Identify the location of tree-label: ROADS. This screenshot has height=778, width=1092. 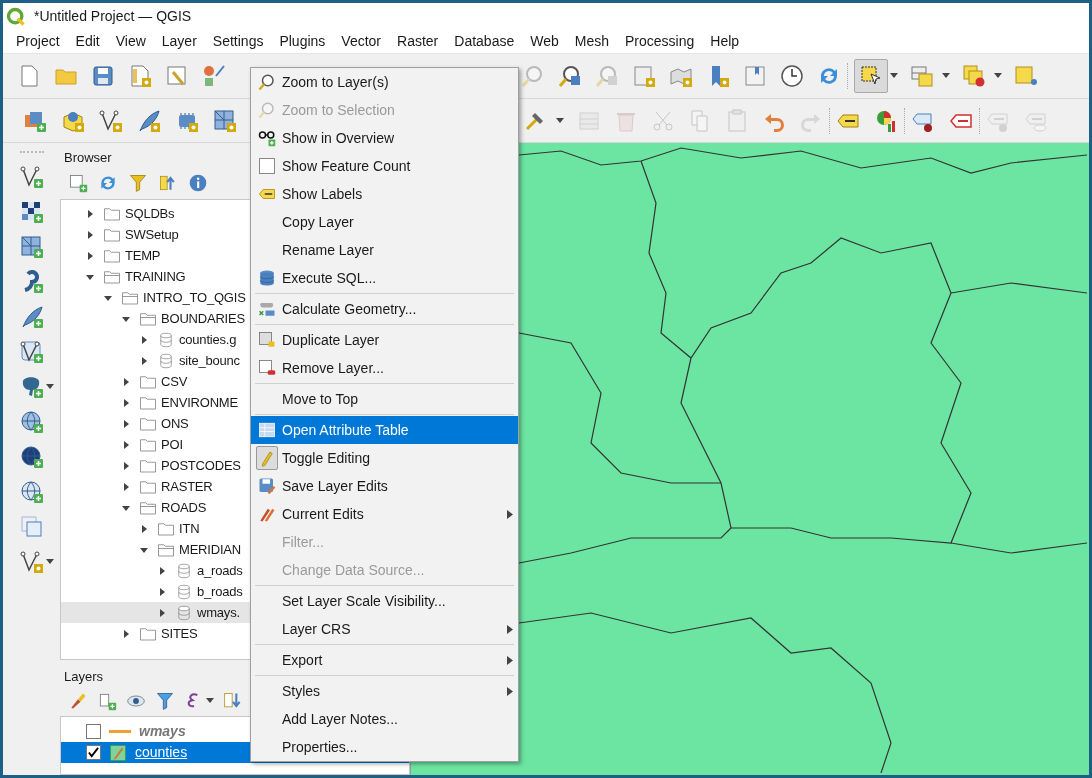
(184, 507).